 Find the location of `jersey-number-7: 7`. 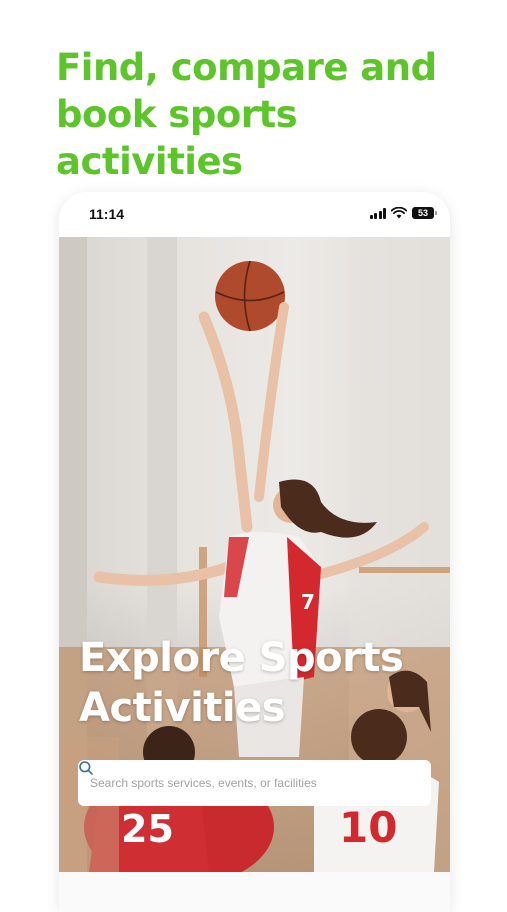

jersey-number-7: 7 is located at coordinates (308, 602).